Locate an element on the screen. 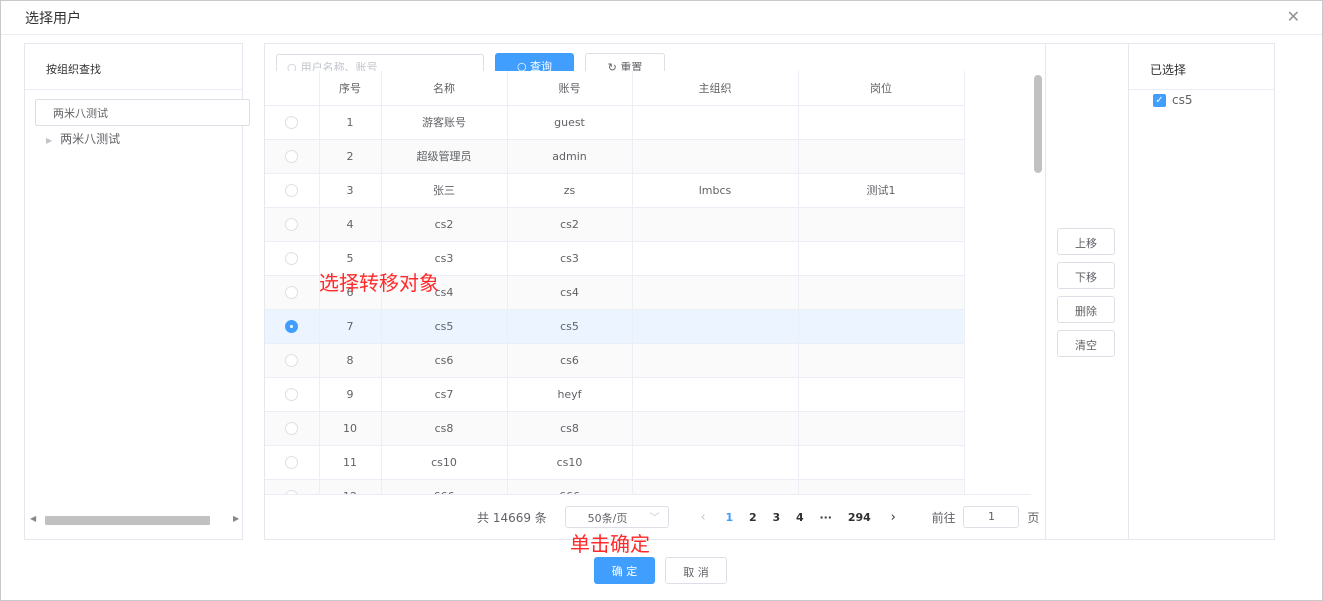 This screenshot has width=1323, height=601. cell-account: cs3 is located at coordinates (570, 258).